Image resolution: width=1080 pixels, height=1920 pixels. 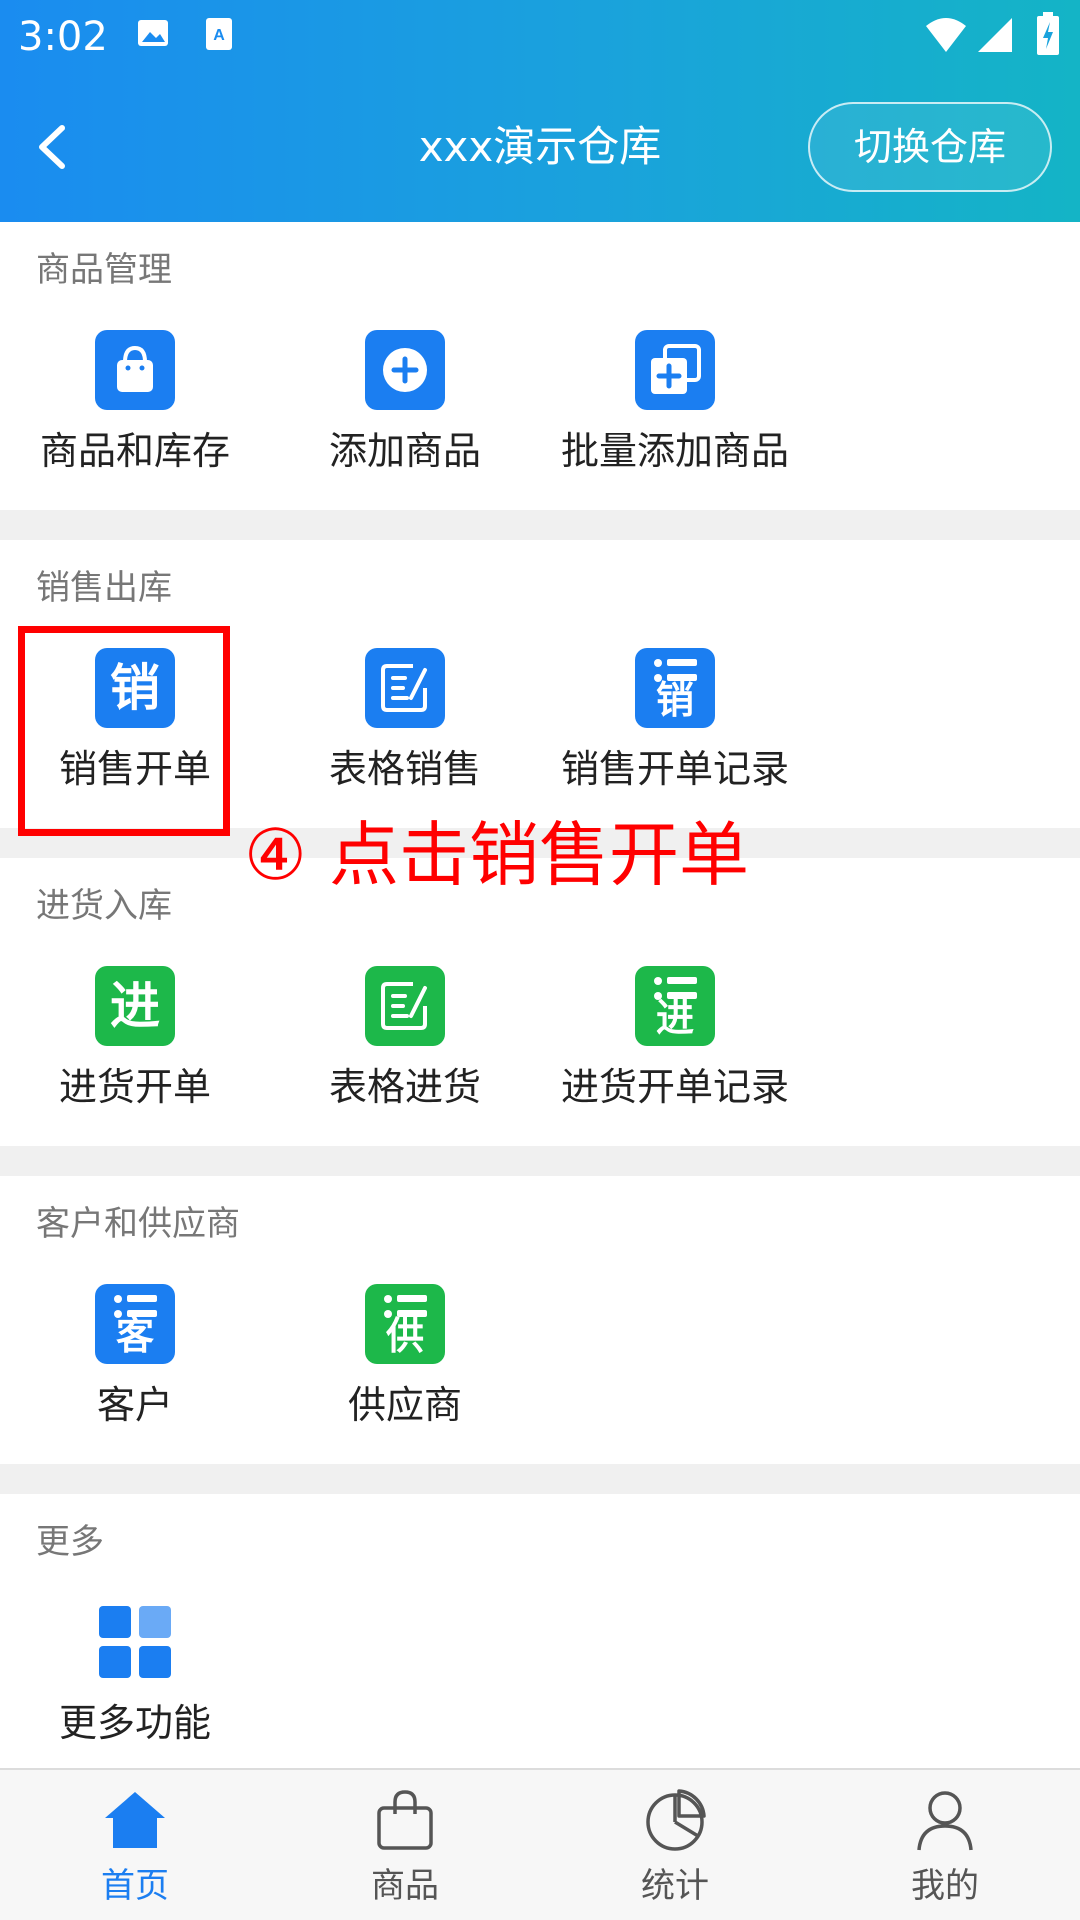 I want to click on section-title: 销售出库, so click(x=104, y=588).